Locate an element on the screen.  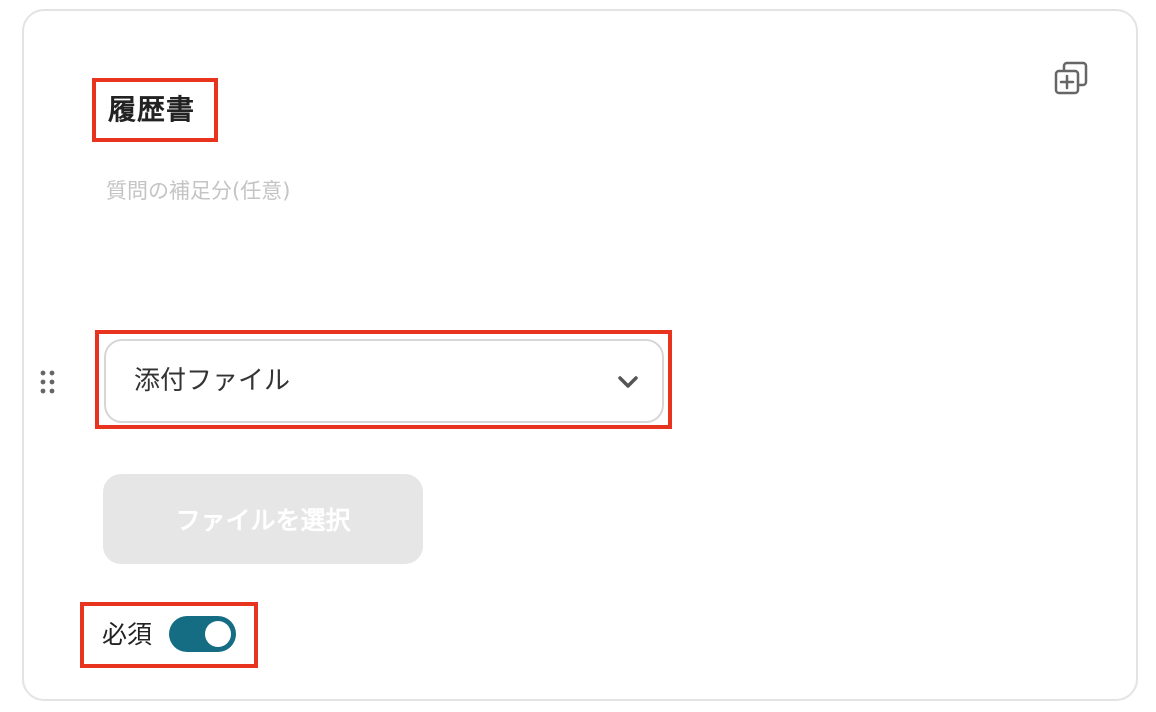
drag-handle-icon is located at coordinates (47, 382).